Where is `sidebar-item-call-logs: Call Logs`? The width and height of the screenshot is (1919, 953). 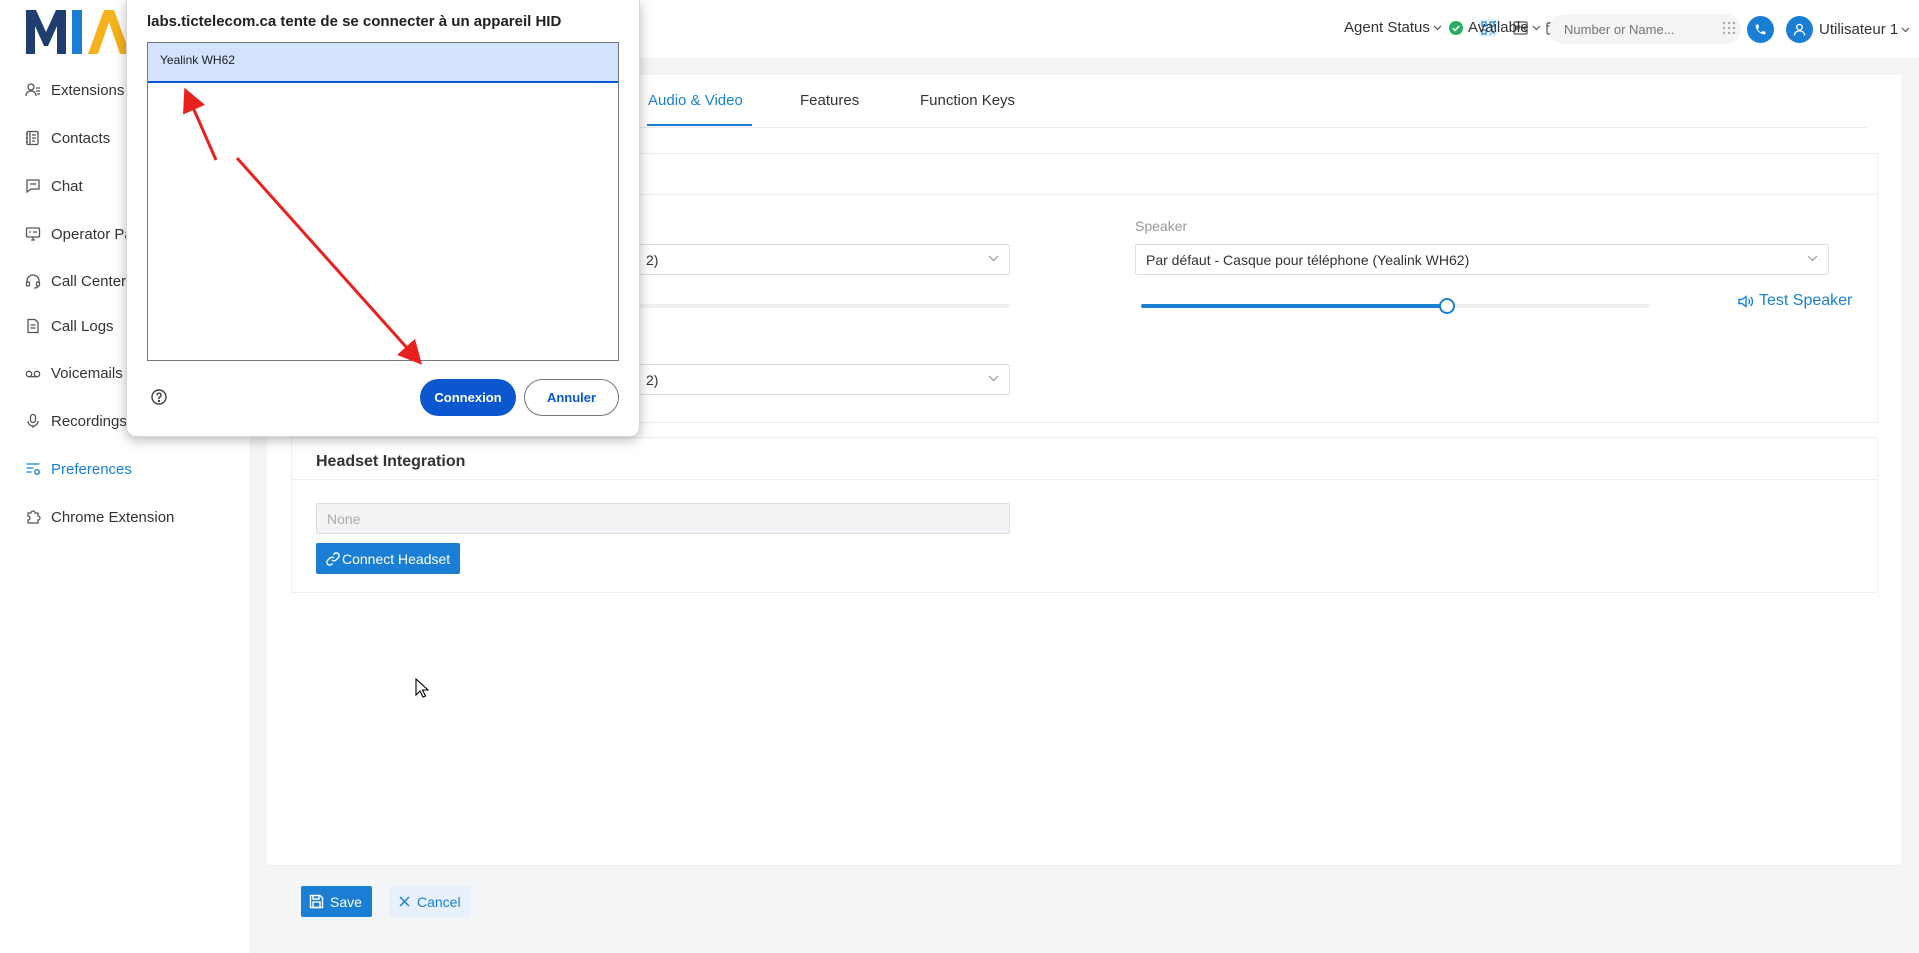
sidebar-item-call-logs: Call Logs is located at coordinates (69, 326).